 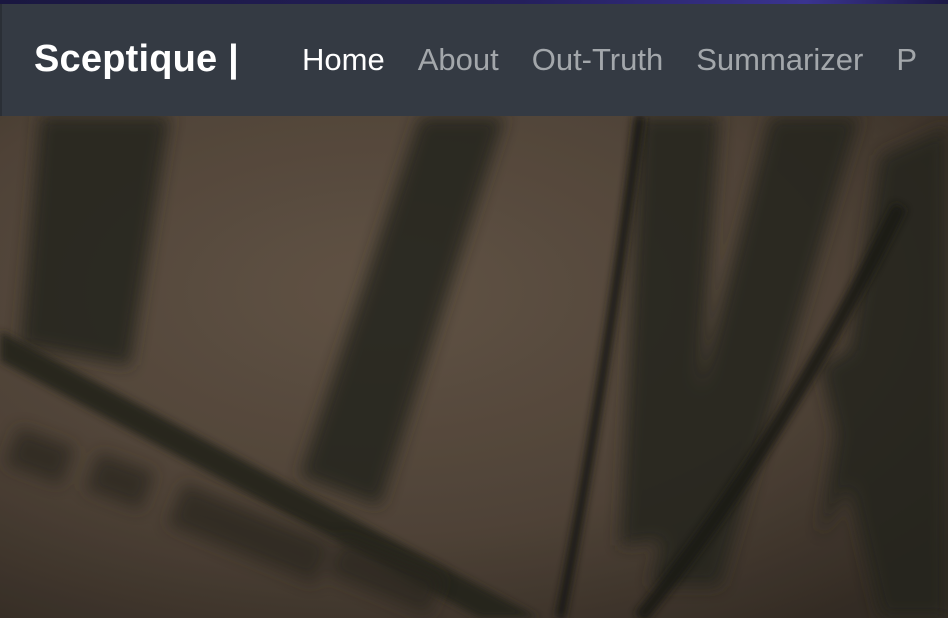 What do you see at coordinates (458, 60) in the screenshot?
I see `nav-link-about: About` at bounding box center [458, 60].